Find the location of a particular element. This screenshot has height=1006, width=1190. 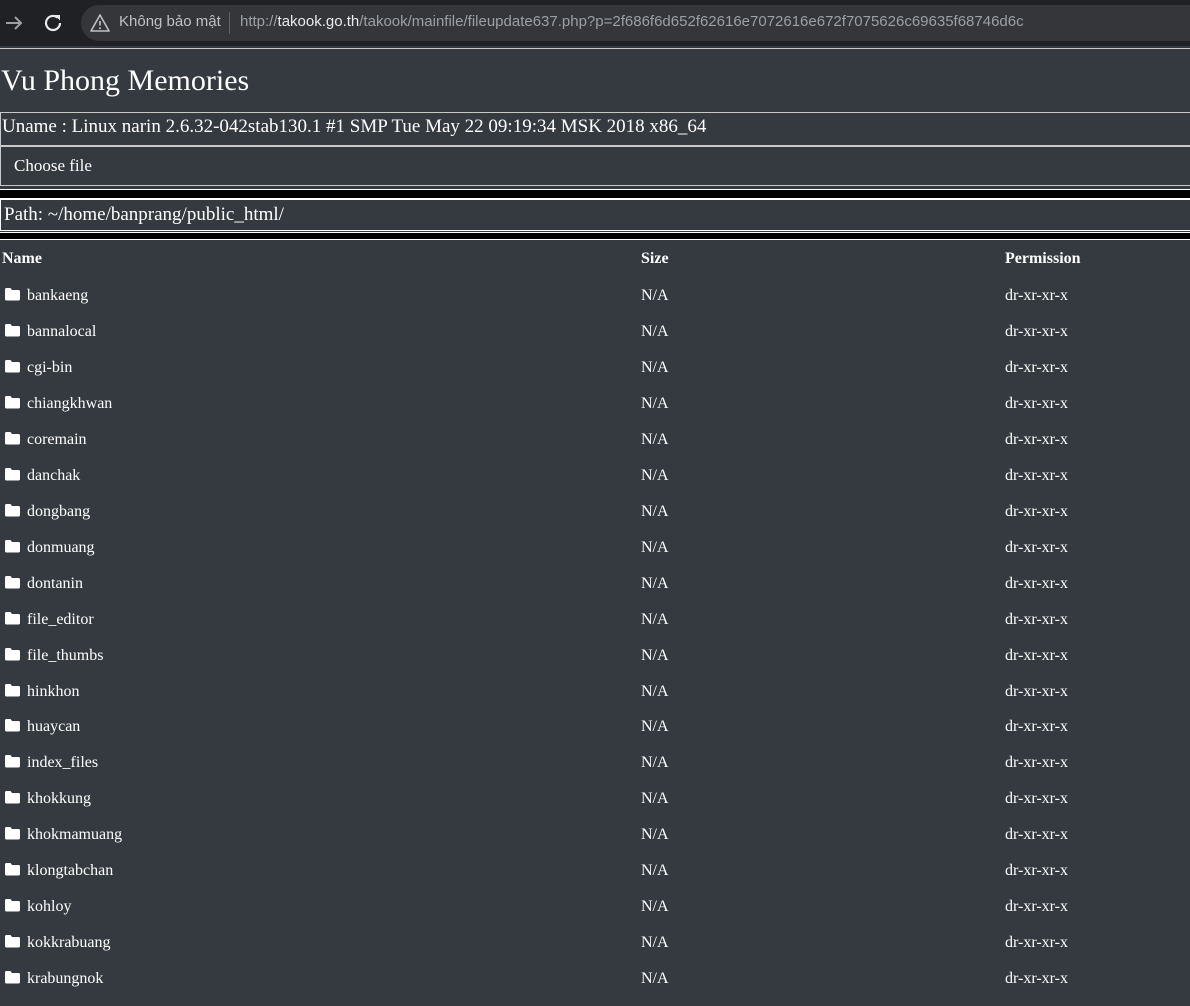

table-row: cgi-bin N/A dr-xr-xr-x is located at coordinates (595, 377).